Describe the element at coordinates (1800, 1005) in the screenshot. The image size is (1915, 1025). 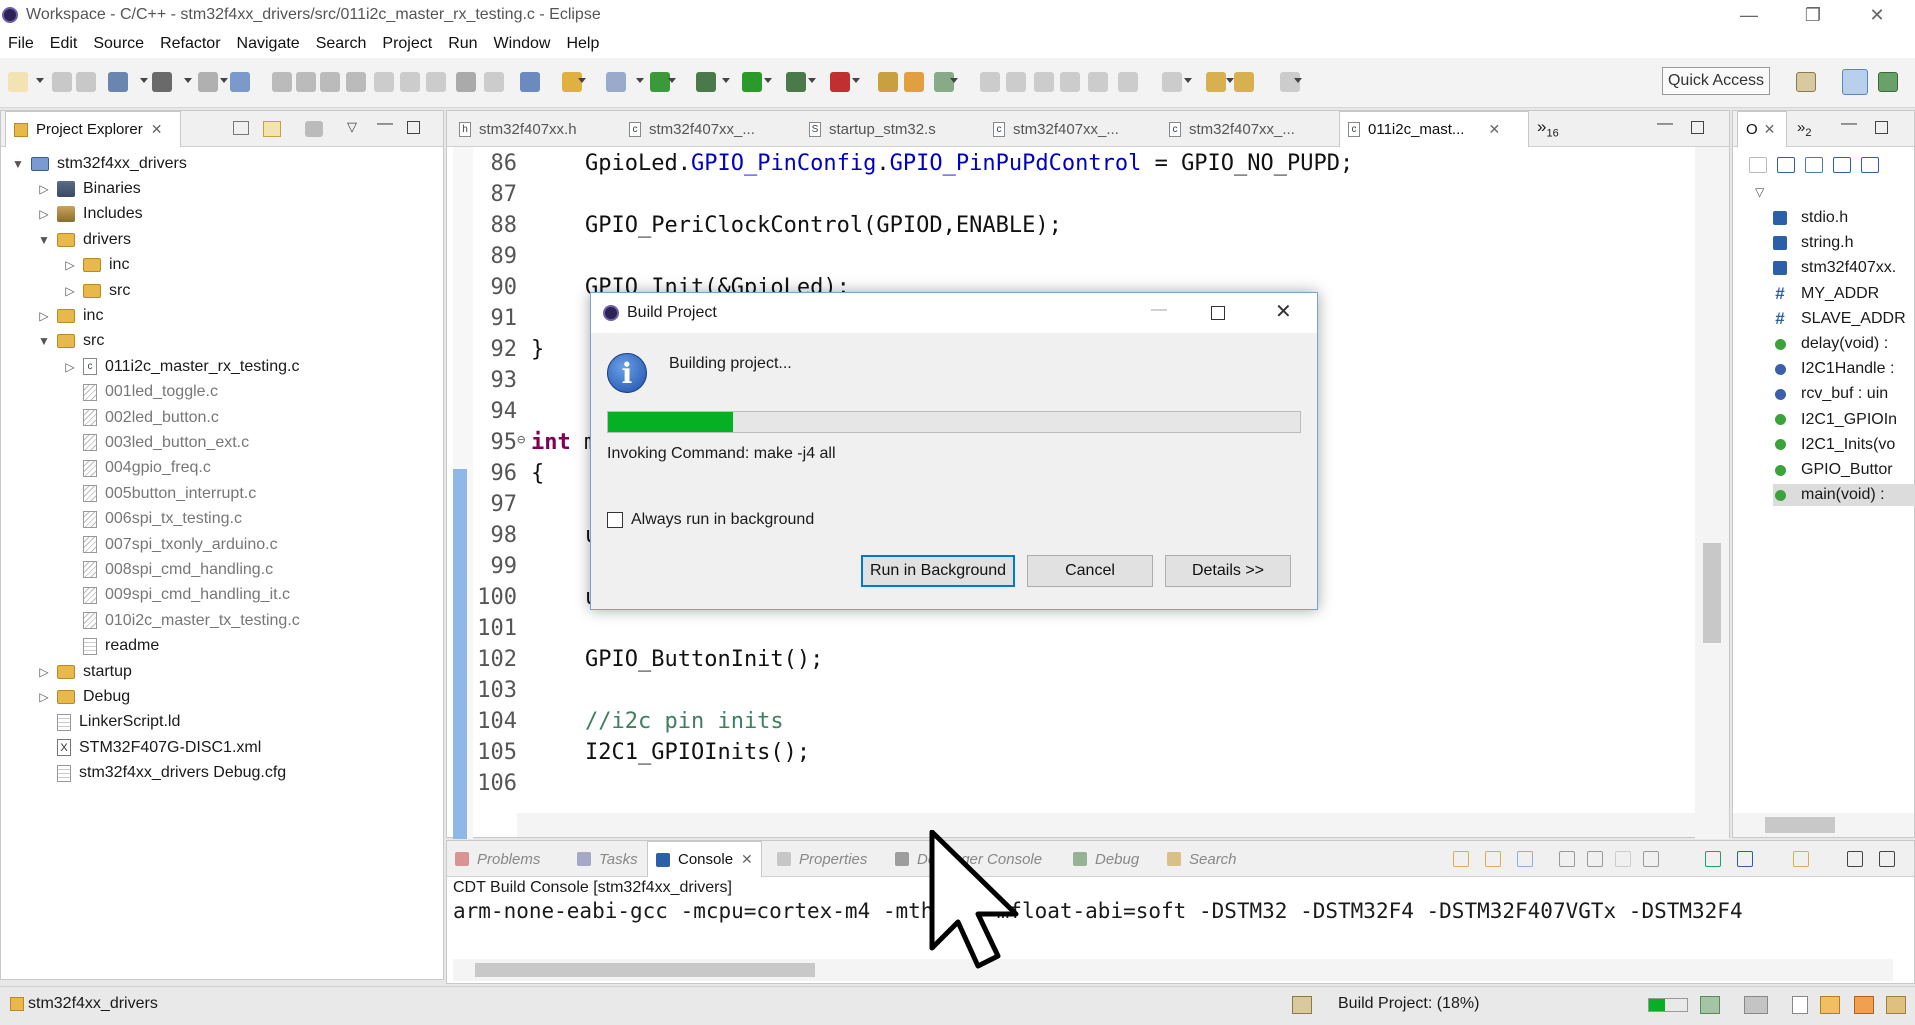
I see `task-icon` at that location.